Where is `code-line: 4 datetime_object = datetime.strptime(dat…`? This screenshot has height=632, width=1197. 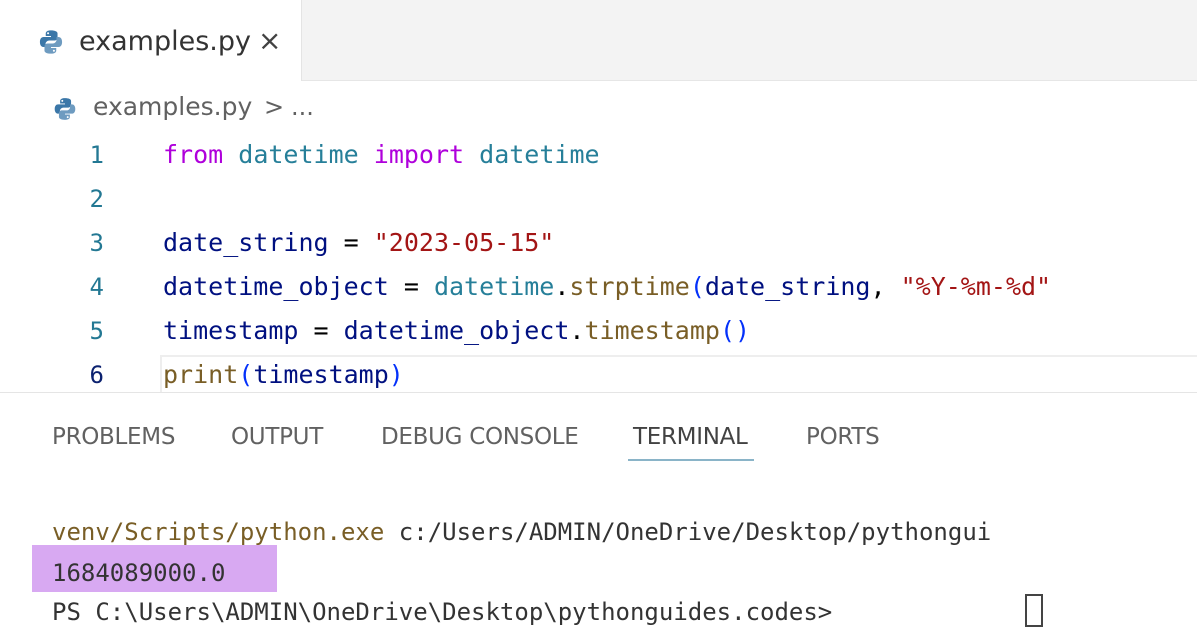 code-line: 4 datetime_object = datetime.strptime(dat… is located at coordinates (598, 287).